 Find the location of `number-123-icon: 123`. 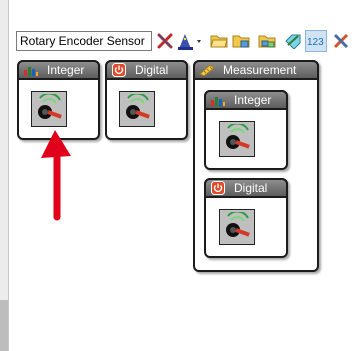

number-123-icon: 123 is located at coordinates (316, 41).